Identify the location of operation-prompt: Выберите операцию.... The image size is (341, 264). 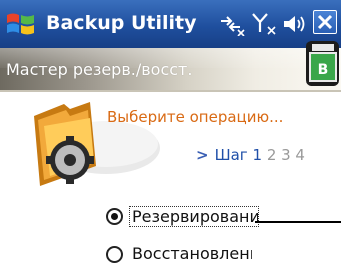
(195, 117).